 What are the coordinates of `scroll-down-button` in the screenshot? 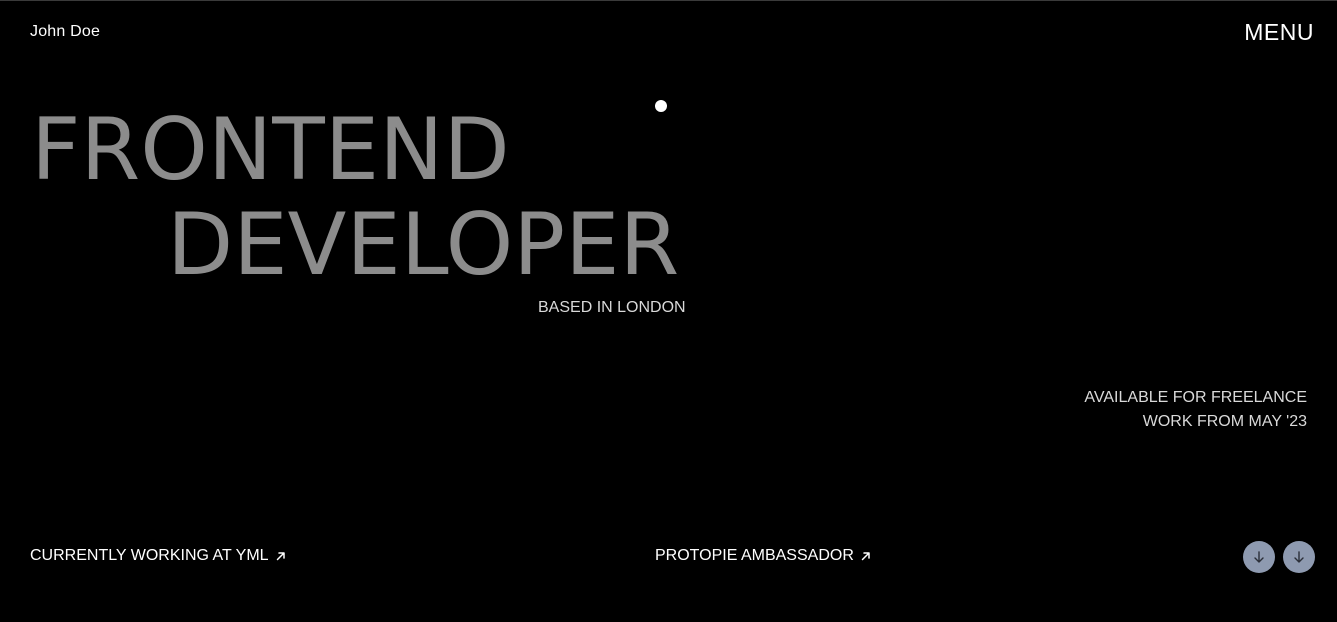 It's located at (1259, 557).